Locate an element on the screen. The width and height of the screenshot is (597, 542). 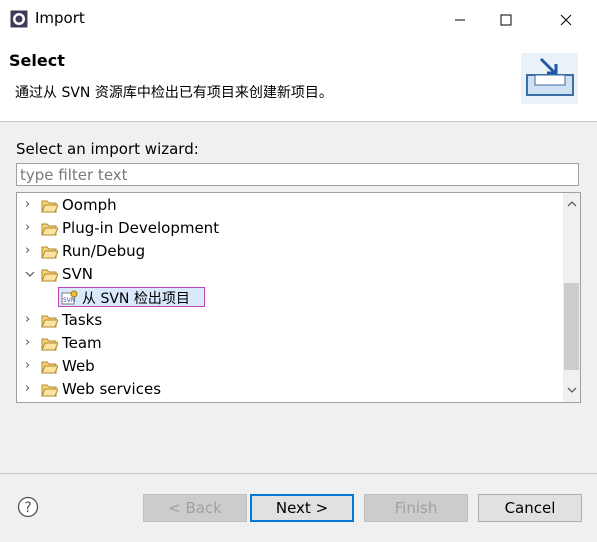
chevron-up-icon is located at coordinates (571, 203).